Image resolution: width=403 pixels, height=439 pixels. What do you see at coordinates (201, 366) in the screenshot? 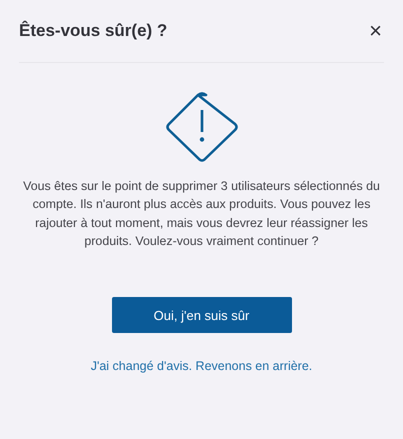
I see `cancel-link: J'ai changé d'avis. Revenons en arrière.` at bounding box center [201, 366].